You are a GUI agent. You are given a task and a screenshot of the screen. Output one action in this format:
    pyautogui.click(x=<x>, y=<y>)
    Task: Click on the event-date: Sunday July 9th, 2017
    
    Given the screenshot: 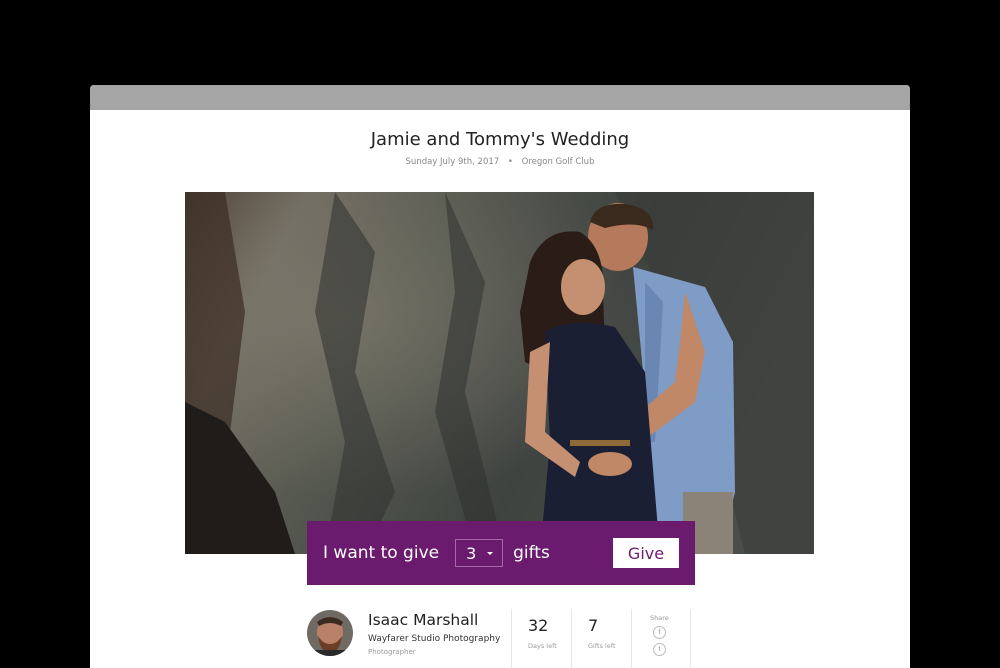 What is the action you would take?
    pyautogui.click(x=452, y=162)
    